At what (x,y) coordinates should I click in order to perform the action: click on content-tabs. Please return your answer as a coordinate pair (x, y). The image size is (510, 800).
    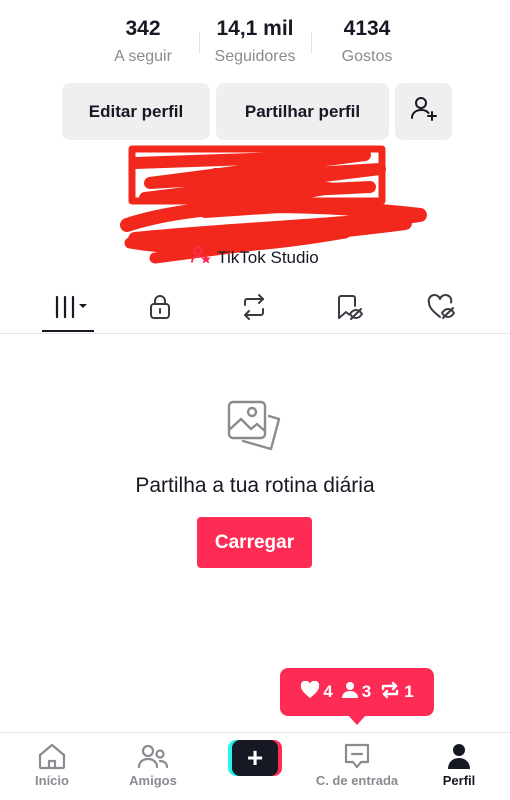
    Looking at the image, I should click on (255, 310).